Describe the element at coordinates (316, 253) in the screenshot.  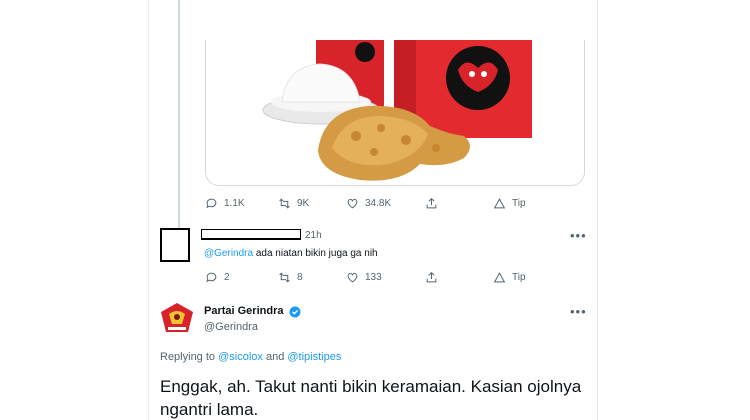
I see `reply-body: ada niatan bikin juga ga nih` at that location.